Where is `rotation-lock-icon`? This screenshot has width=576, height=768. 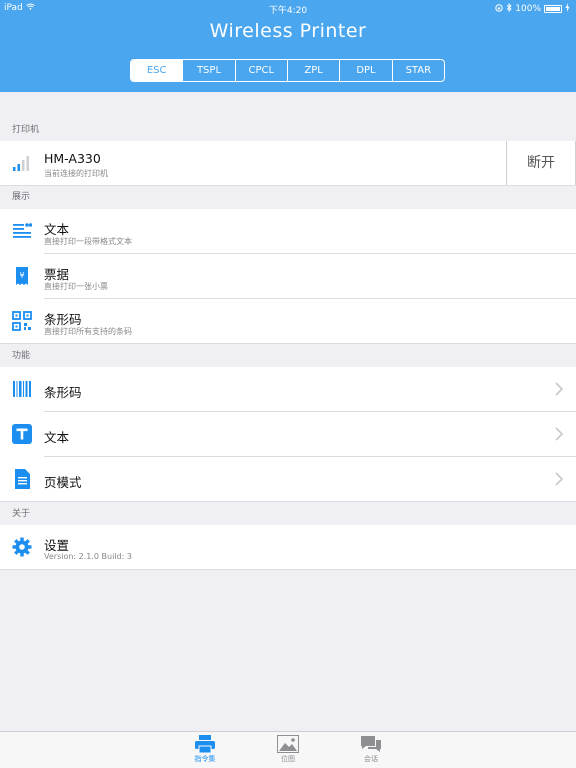 rotation-lock-icon is located at coordinates (499, 9).